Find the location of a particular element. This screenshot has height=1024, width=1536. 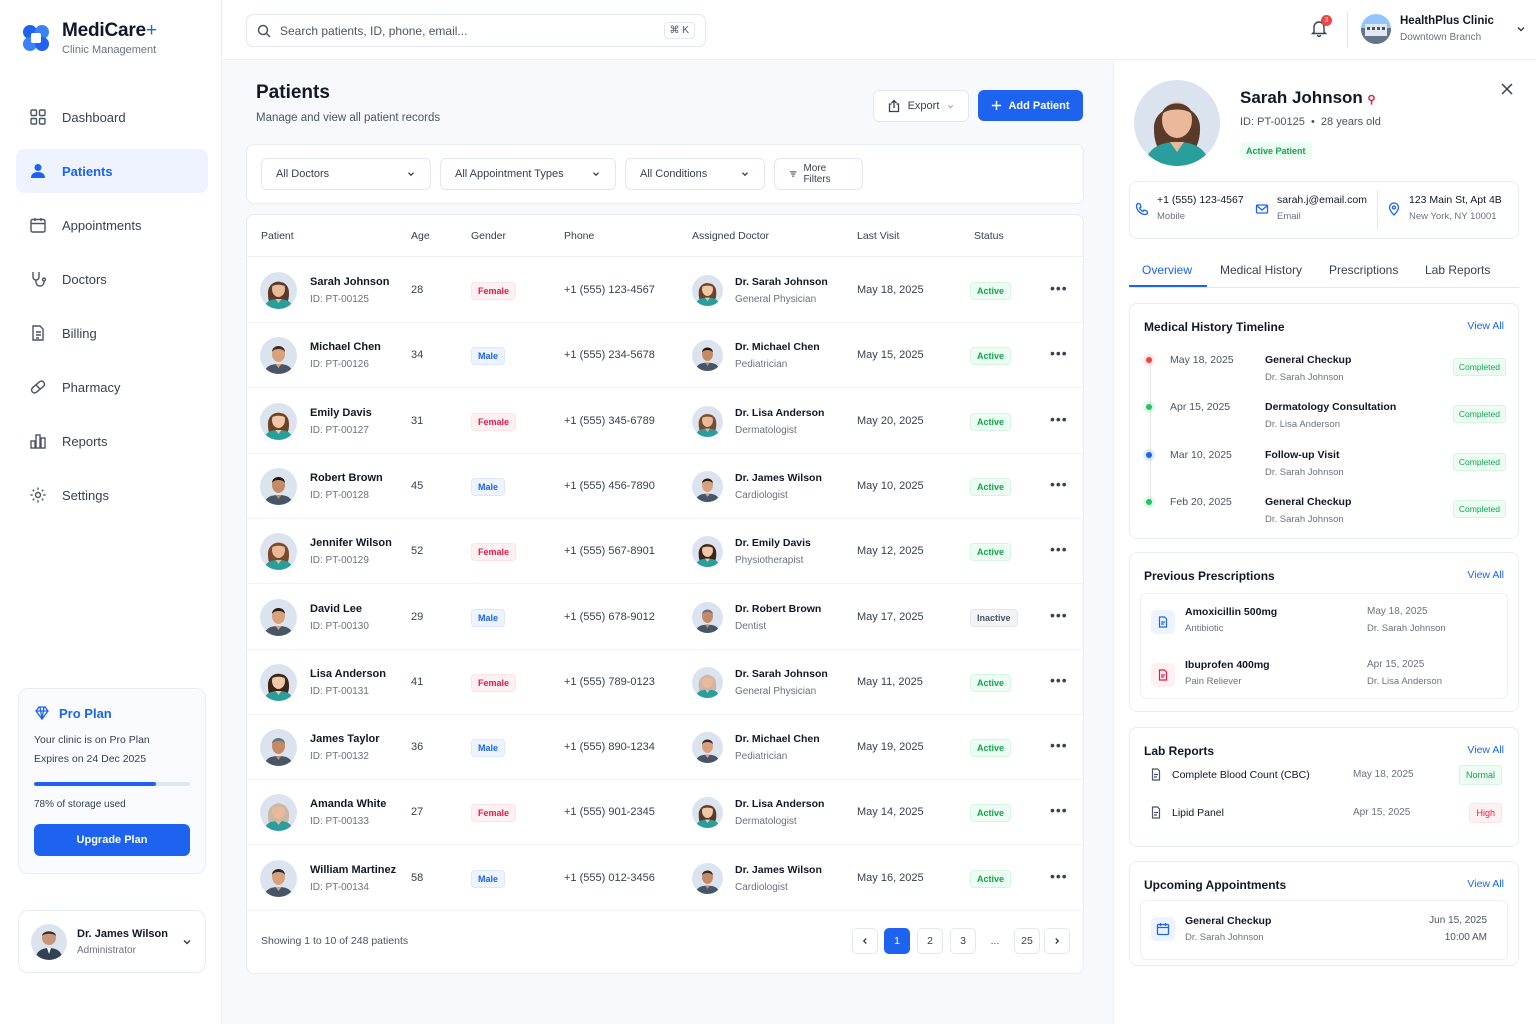

notifications-button: 3 is located at coordinates (1321, 26).